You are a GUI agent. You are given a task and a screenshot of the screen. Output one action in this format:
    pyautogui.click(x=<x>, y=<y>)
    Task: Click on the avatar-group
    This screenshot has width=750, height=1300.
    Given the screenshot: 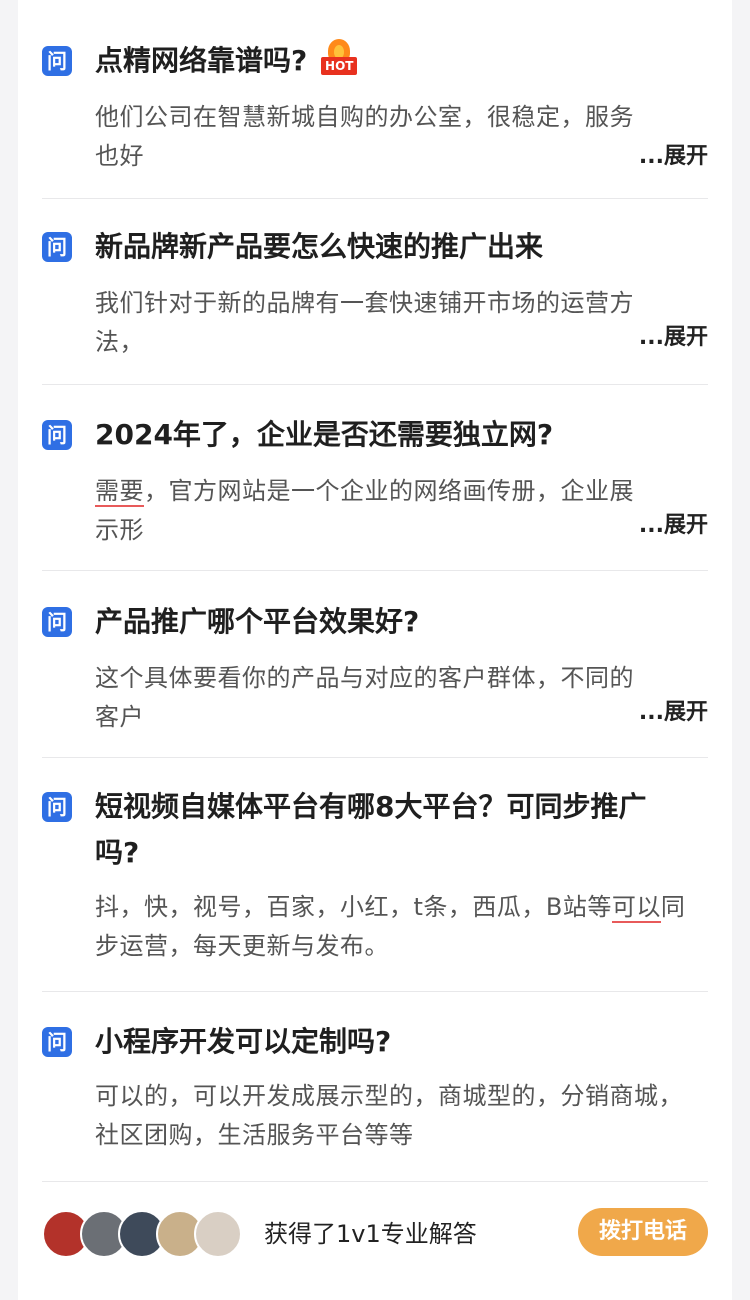 What is the action you would take?
    pyautogui.click(x=147, y=1234)
    